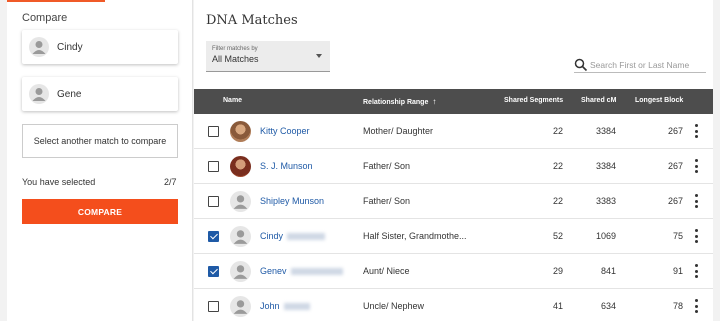 The height and width of the screenshot is (321, 720). I want to click on filter-value: All Matches, so click(235, 59).